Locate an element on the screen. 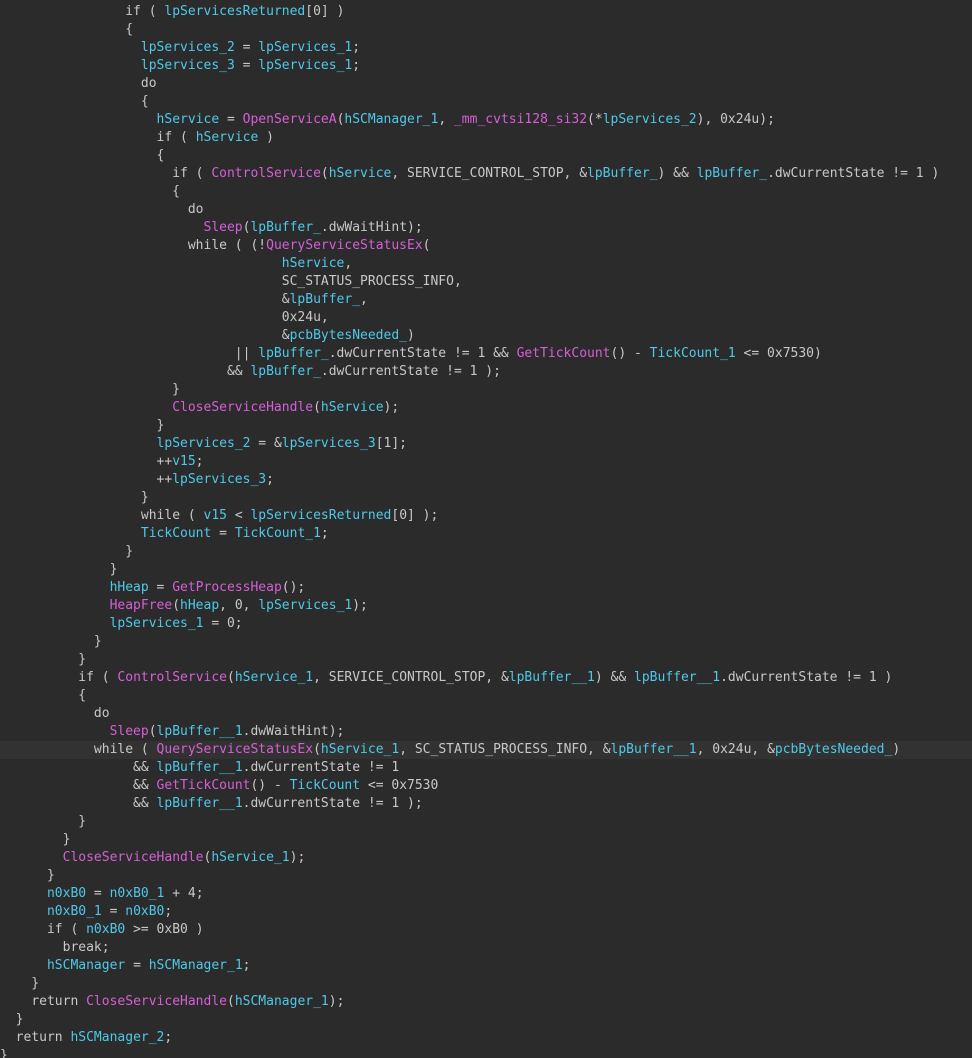  code-line: if ( lpServicesReturned[0] ) is located at coordinates (486, 12).